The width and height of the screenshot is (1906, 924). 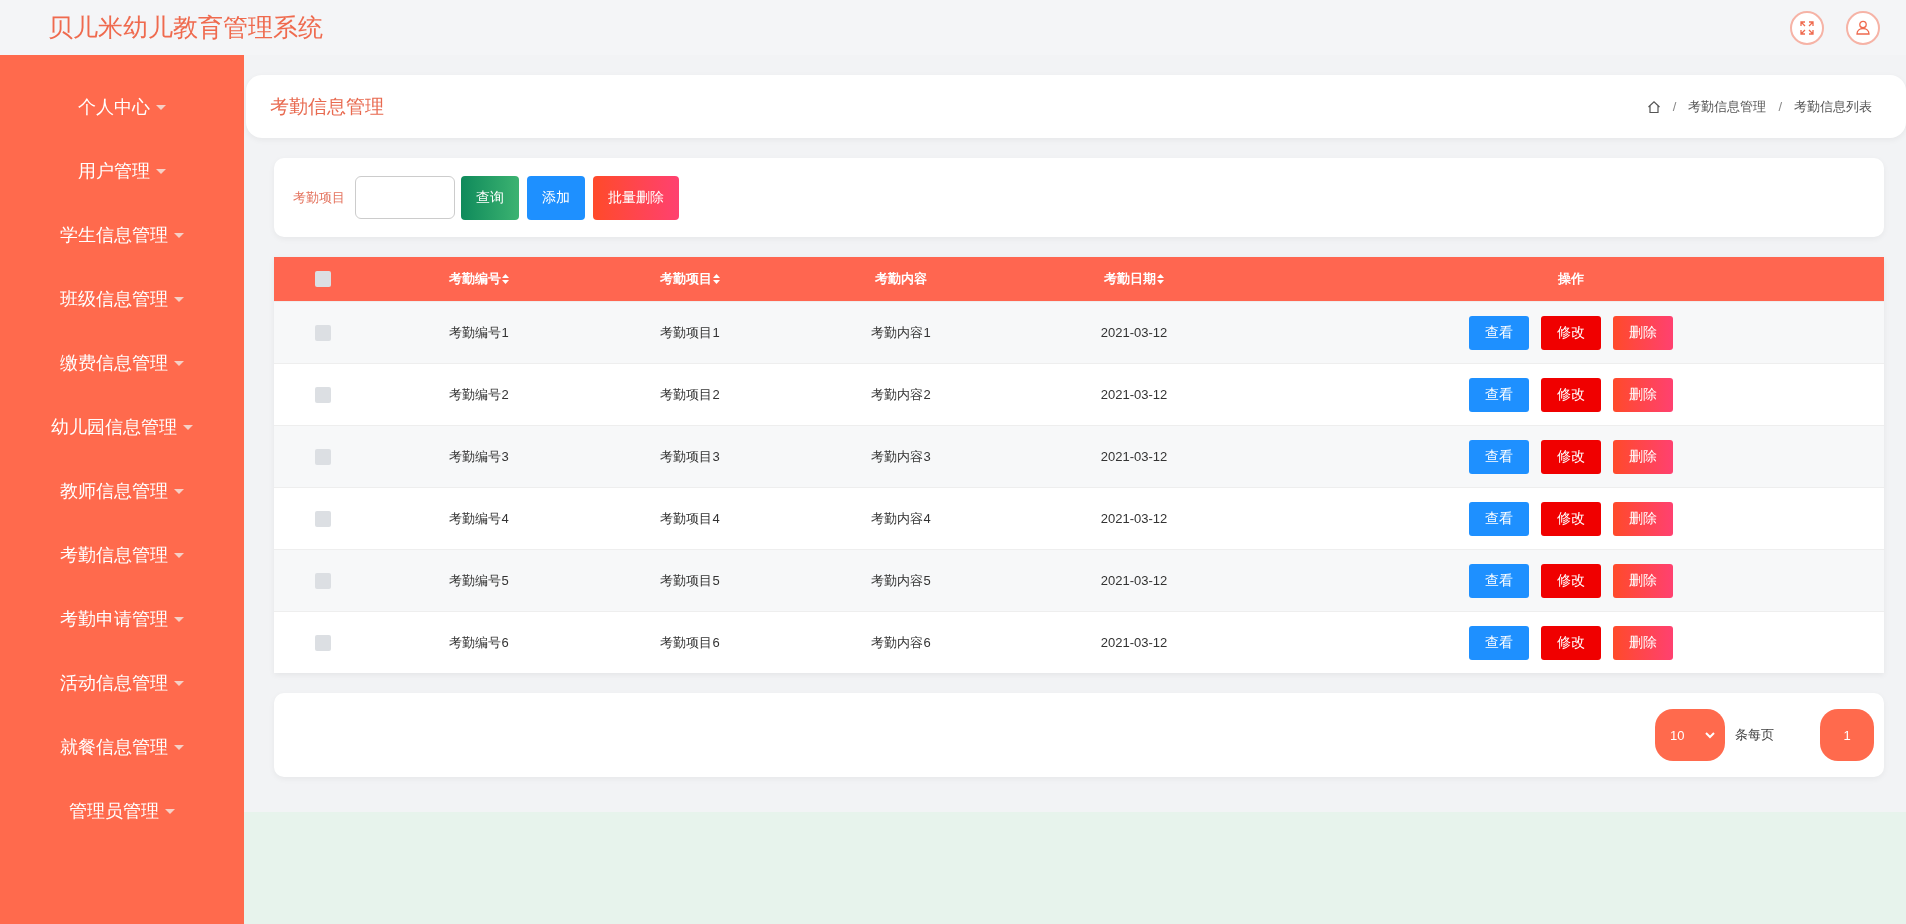 I want to click on sidebar-item: 活动信息管理, so click(x=122, y=683).